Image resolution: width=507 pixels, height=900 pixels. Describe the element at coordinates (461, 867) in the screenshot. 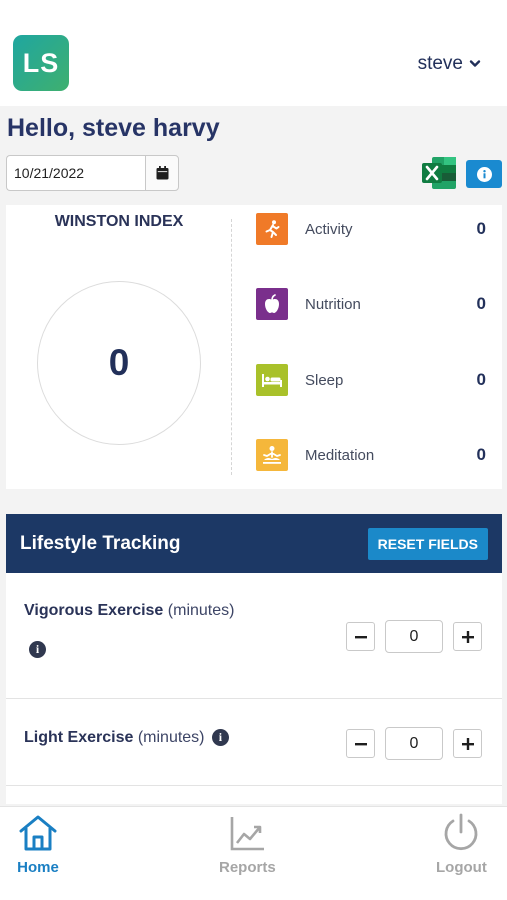

I see `nav-label: Logout` at that location.